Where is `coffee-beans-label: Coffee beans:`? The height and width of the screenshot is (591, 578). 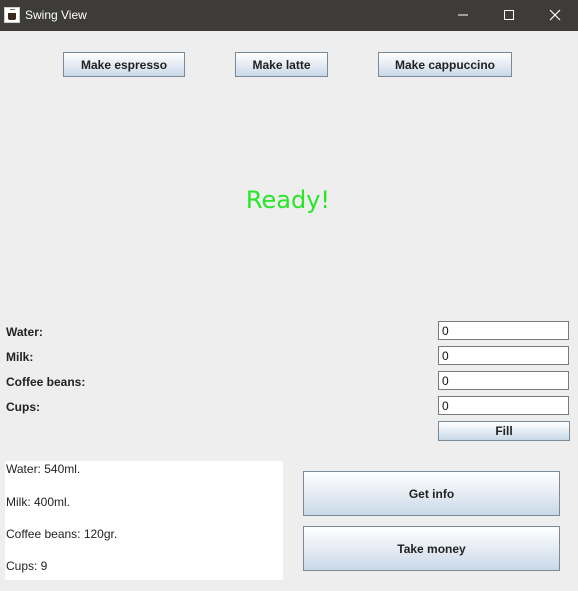
coffee-beans-label: Coffee beans: is located at coordinates (46, 382).